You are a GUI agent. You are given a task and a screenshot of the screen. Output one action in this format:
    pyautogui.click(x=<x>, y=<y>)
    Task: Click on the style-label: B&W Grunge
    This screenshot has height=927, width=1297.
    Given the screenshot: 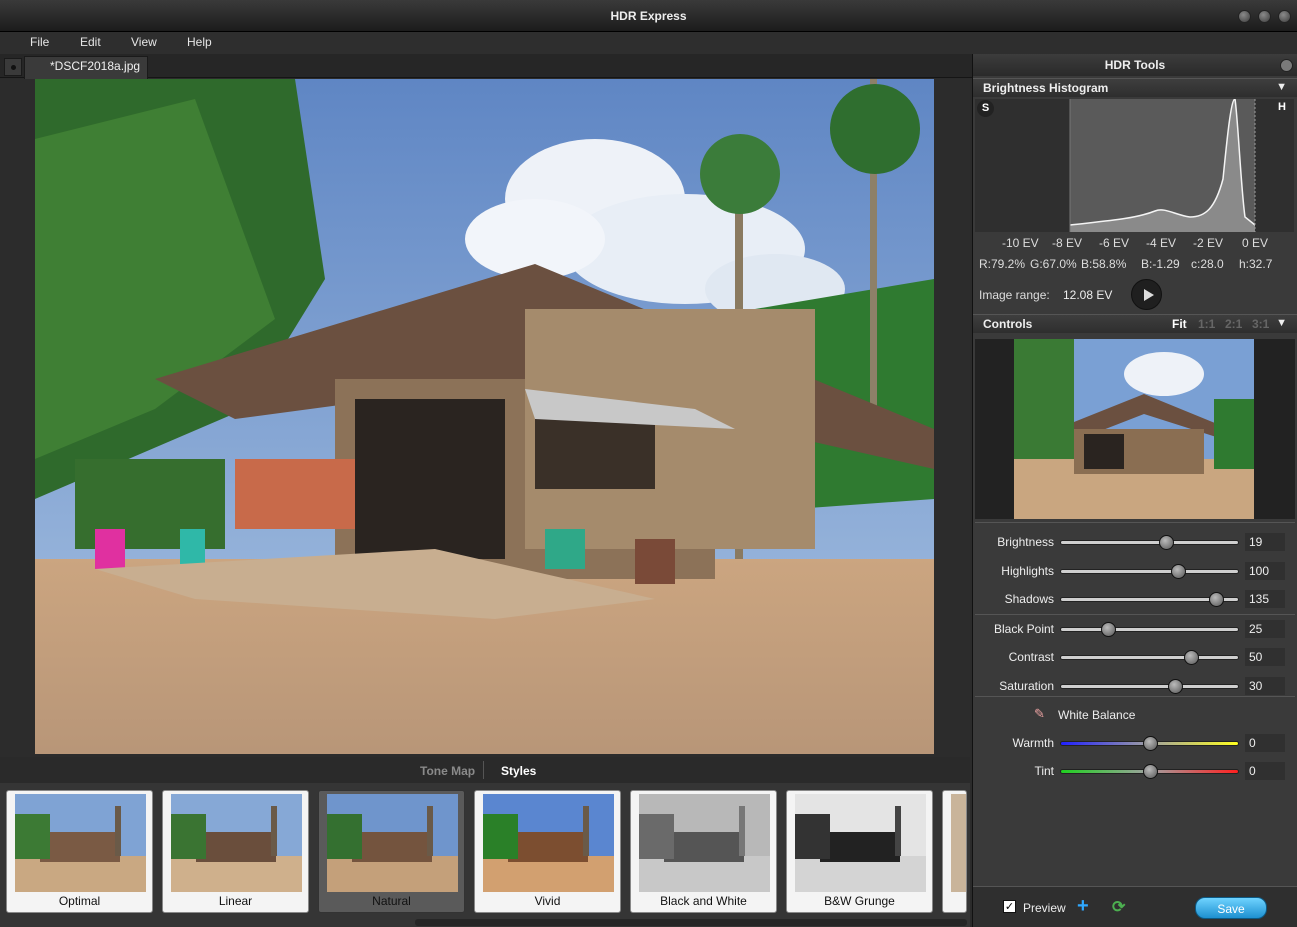 What is the action you would take?
    pyautogui.click(x=859, y=901)
    